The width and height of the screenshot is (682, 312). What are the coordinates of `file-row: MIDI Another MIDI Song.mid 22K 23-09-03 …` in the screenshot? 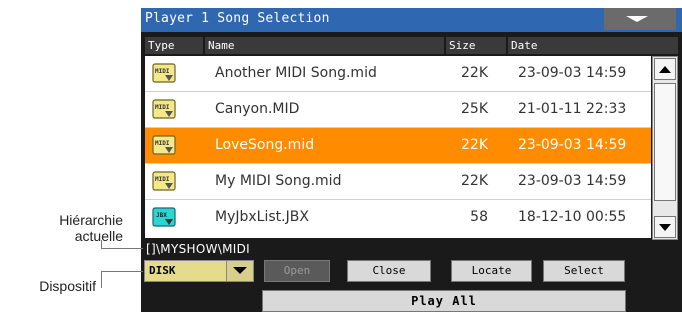 It's located at (398, 74).